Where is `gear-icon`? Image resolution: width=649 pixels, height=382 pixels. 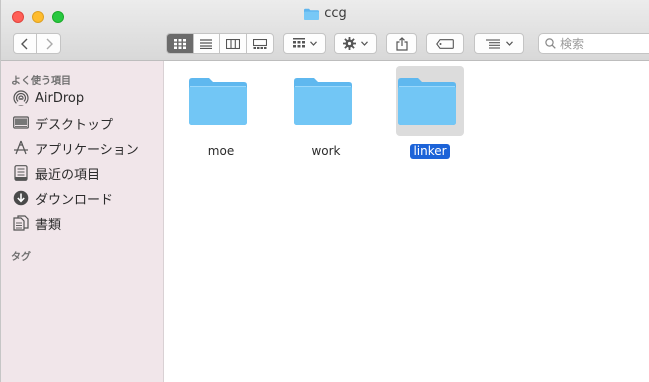
gear-icon is located at coordinates (349, 43).